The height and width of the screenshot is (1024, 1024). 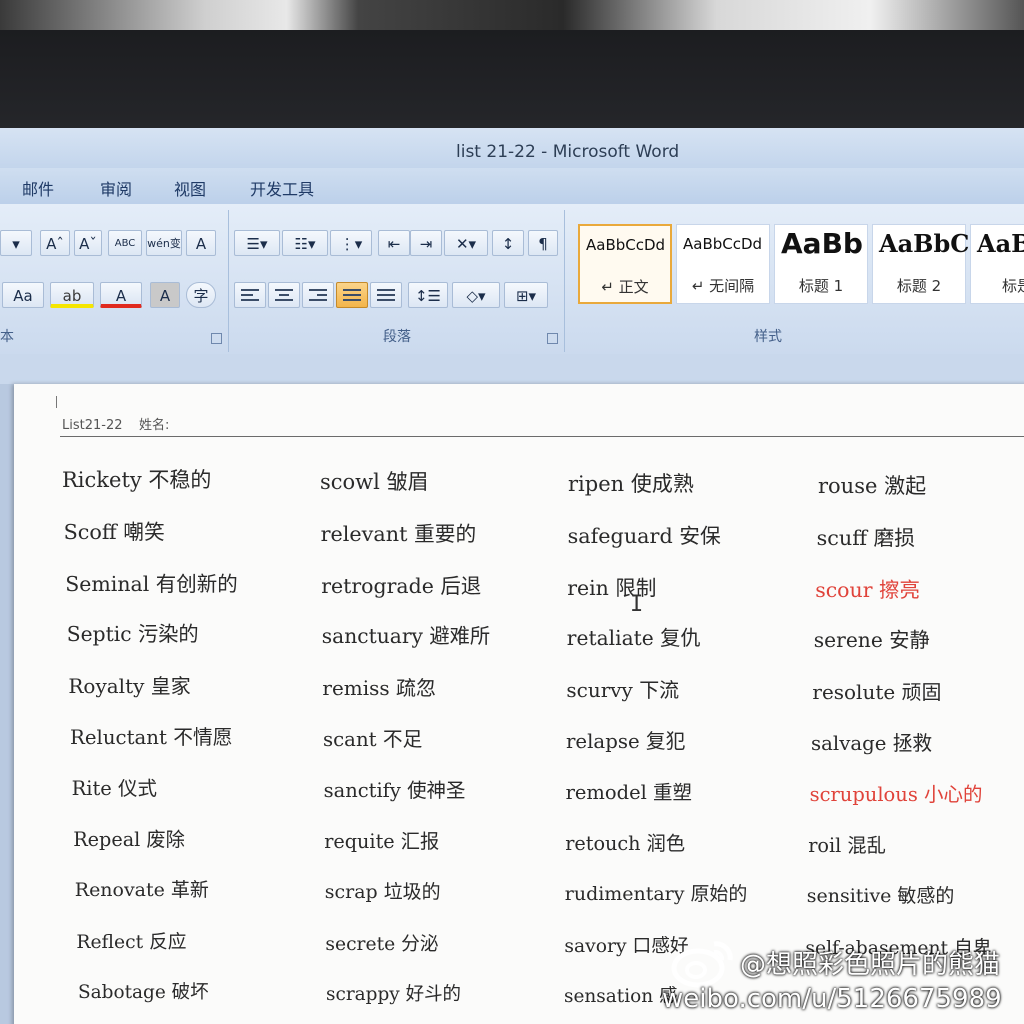 I want to click on vocab-word: rouse 激起, so click(x=872, y=486).